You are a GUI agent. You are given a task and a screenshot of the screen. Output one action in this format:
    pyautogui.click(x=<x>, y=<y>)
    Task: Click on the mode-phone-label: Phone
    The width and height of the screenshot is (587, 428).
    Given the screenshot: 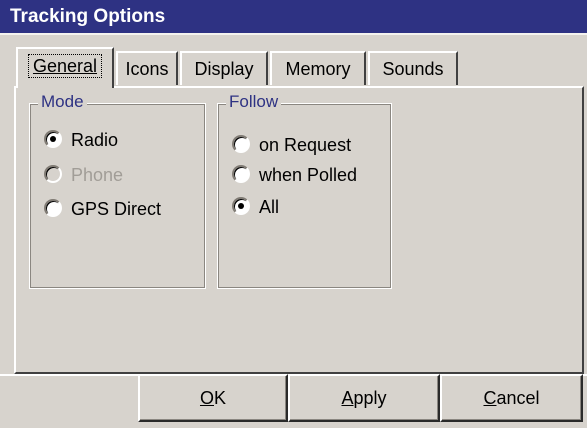 What is the action you would take?
    pyautogui.click(x=97, y=175)
    